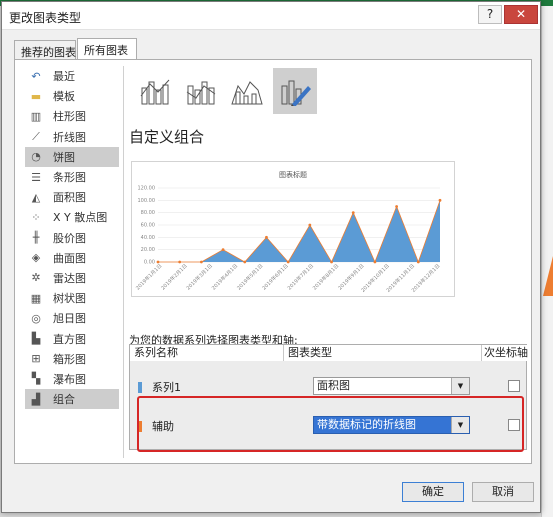 The image size is (553, 517). Describe the element at coordinates (351, 276) in the screenshot. I see `x-tick-label: 2019年9月1日` at that location.